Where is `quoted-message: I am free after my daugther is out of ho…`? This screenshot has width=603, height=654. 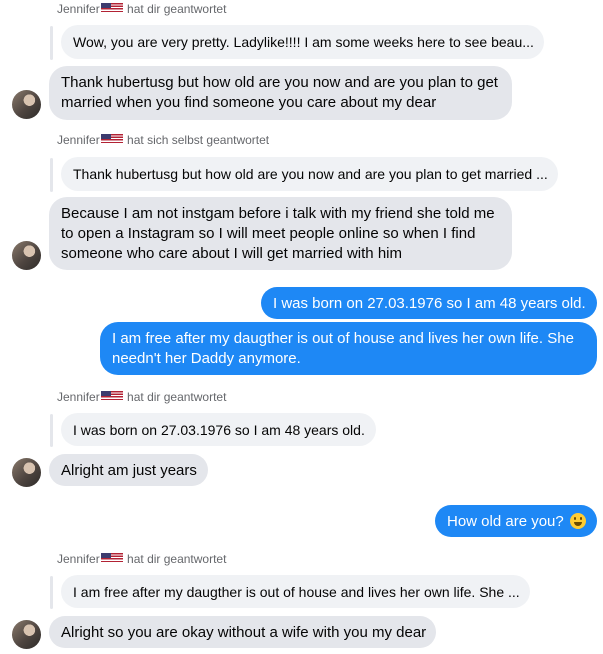
quoted-message: I am free after my daugther is out of ho… is located at coordinates (295, 591).